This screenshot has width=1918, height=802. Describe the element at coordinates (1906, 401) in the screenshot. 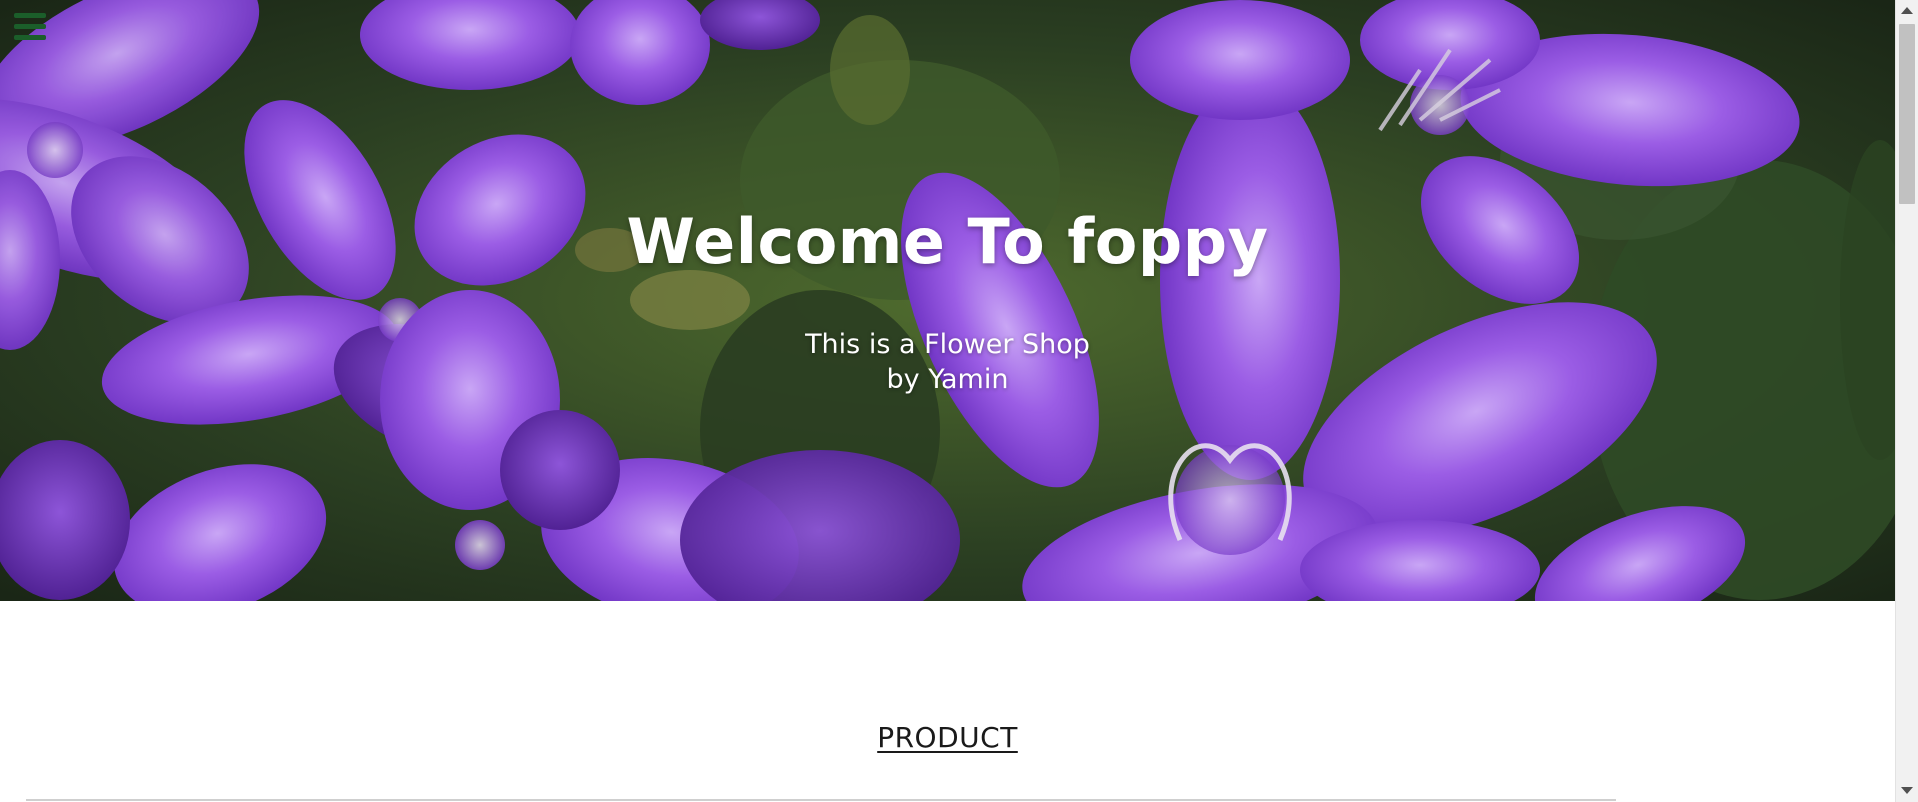

I see `vertical-scrollbar` at that location.